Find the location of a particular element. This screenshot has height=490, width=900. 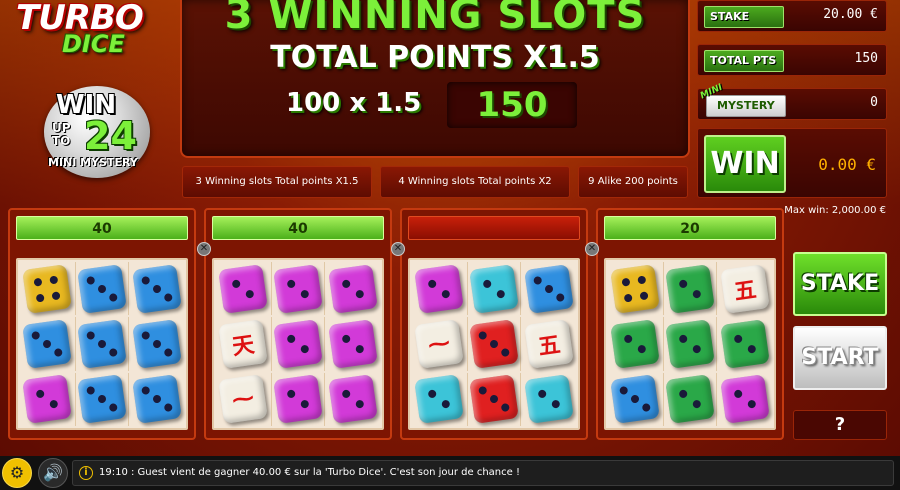

rule-4-winning-slots: 4 Winning slots Total points X2 is located at coordinates (475, 182).